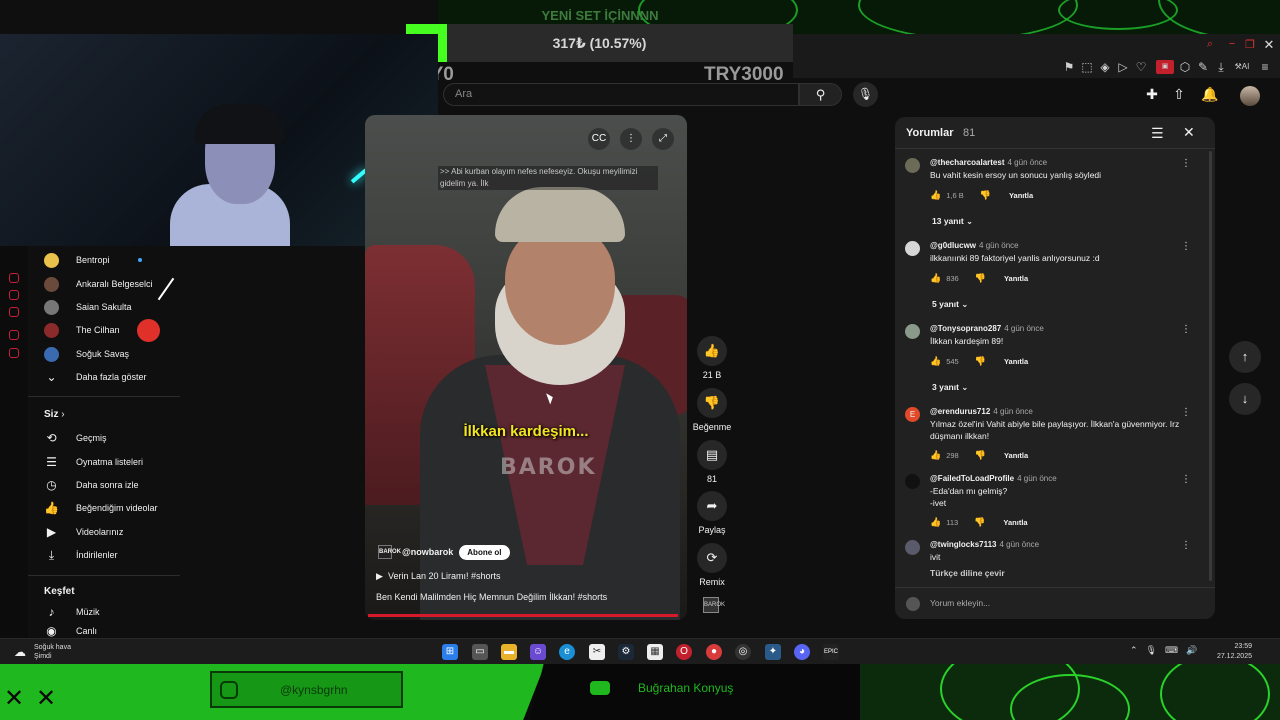 This screenshot has width=1280, height=720. Describe the element at coordinates (802, 652) in the screenshot. I see `discord-icon: ◕` at that location.